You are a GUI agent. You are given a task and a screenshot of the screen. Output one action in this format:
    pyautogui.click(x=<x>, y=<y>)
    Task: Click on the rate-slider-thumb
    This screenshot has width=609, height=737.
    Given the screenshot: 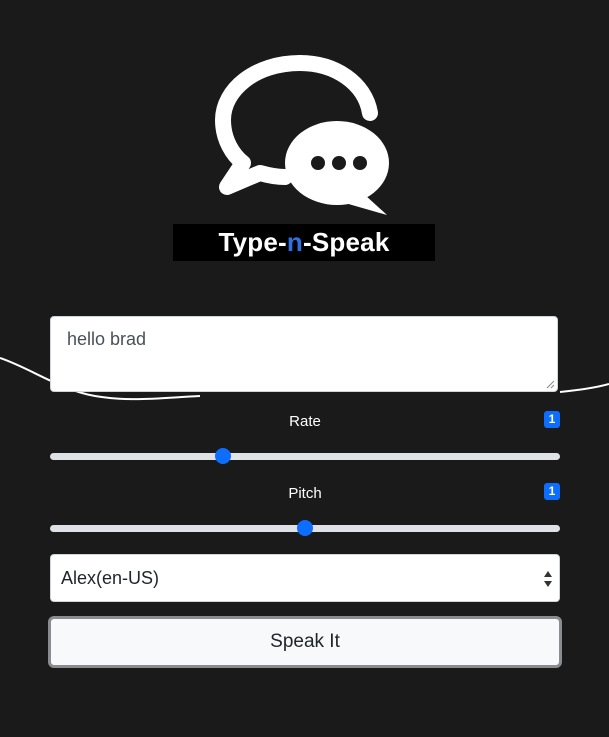 What is the action you would take?
    pyautogui.click(x=223, y=456)
    